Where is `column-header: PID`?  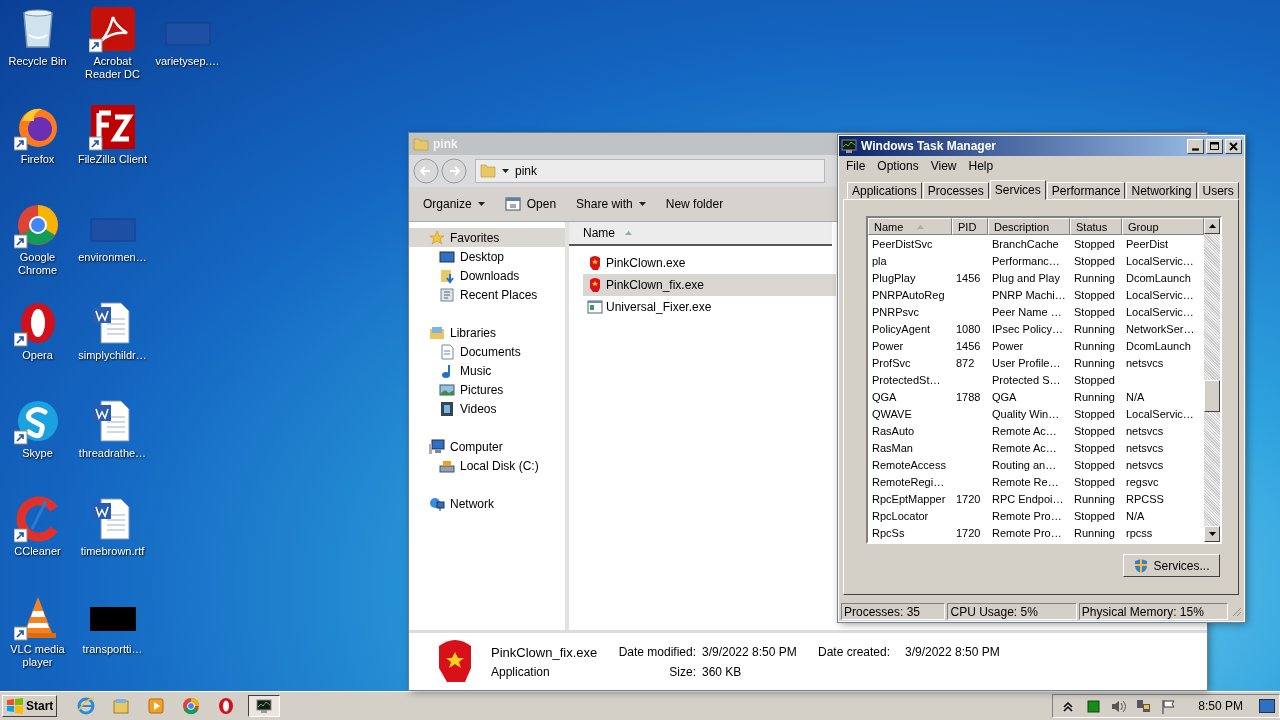
column-header: PID is located at coordinates (970, 226).